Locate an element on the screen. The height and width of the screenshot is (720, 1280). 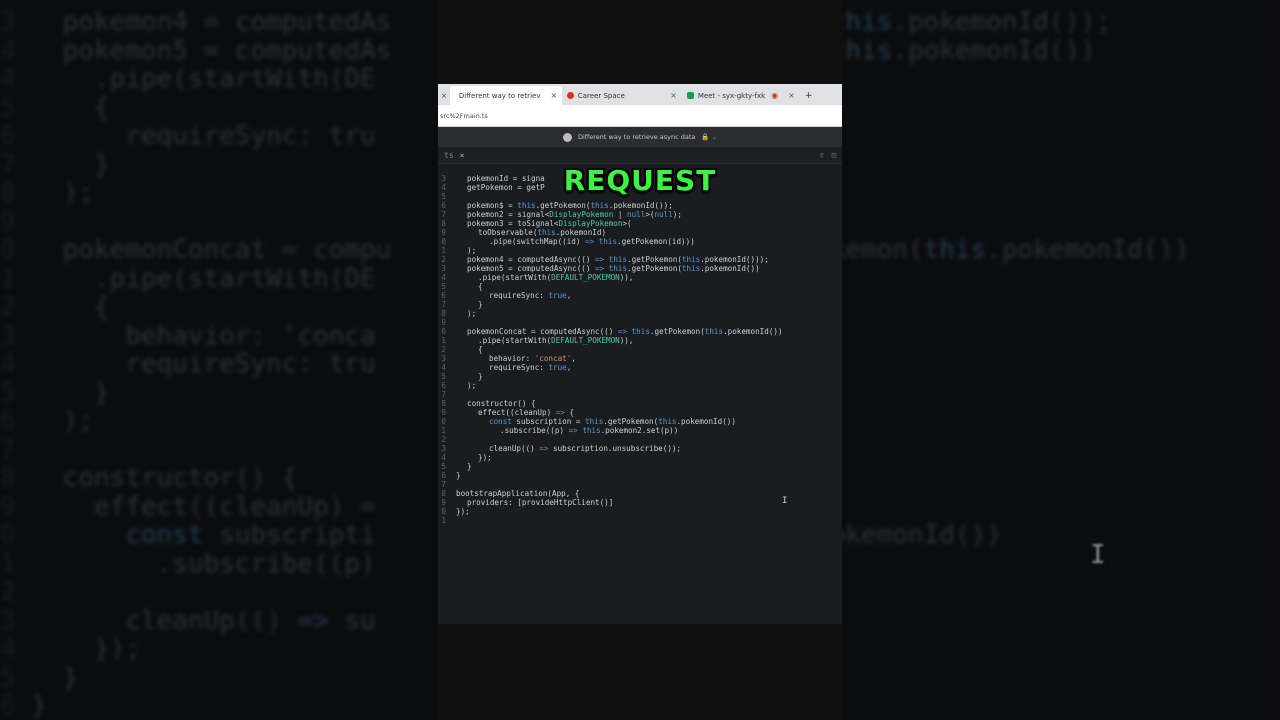
code-text: constructor() { is located at coordinates (501, 403).